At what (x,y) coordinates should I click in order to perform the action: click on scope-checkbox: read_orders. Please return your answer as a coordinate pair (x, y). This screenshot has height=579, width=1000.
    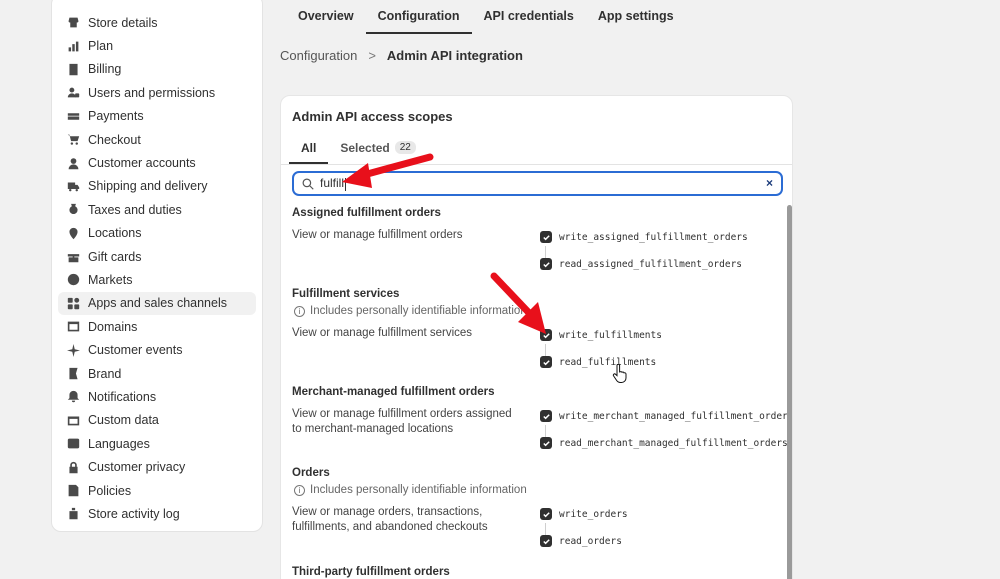
    Looking at the image, I should click on (581, 541).